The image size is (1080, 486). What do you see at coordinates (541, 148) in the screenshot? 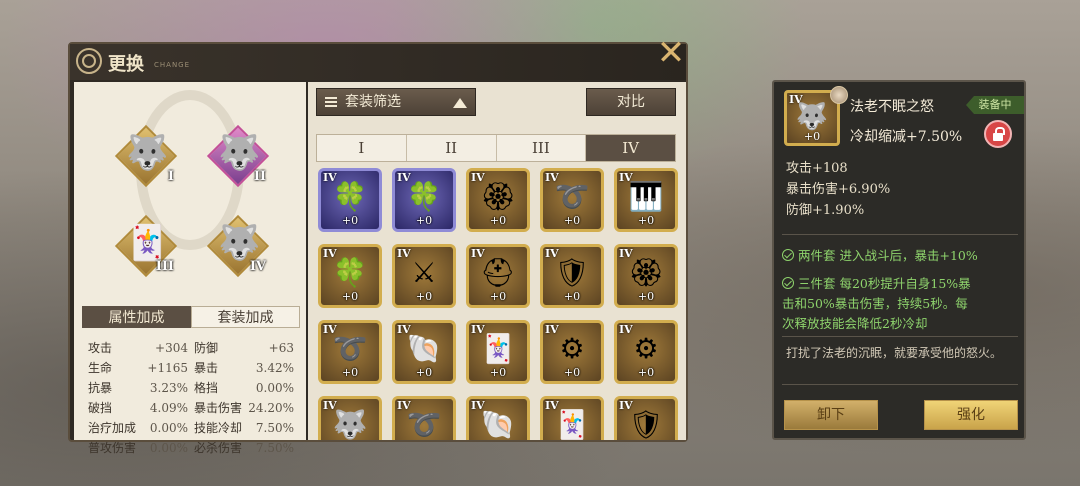
I see `tab-tier-3: III` at bounding box center [541, 148].